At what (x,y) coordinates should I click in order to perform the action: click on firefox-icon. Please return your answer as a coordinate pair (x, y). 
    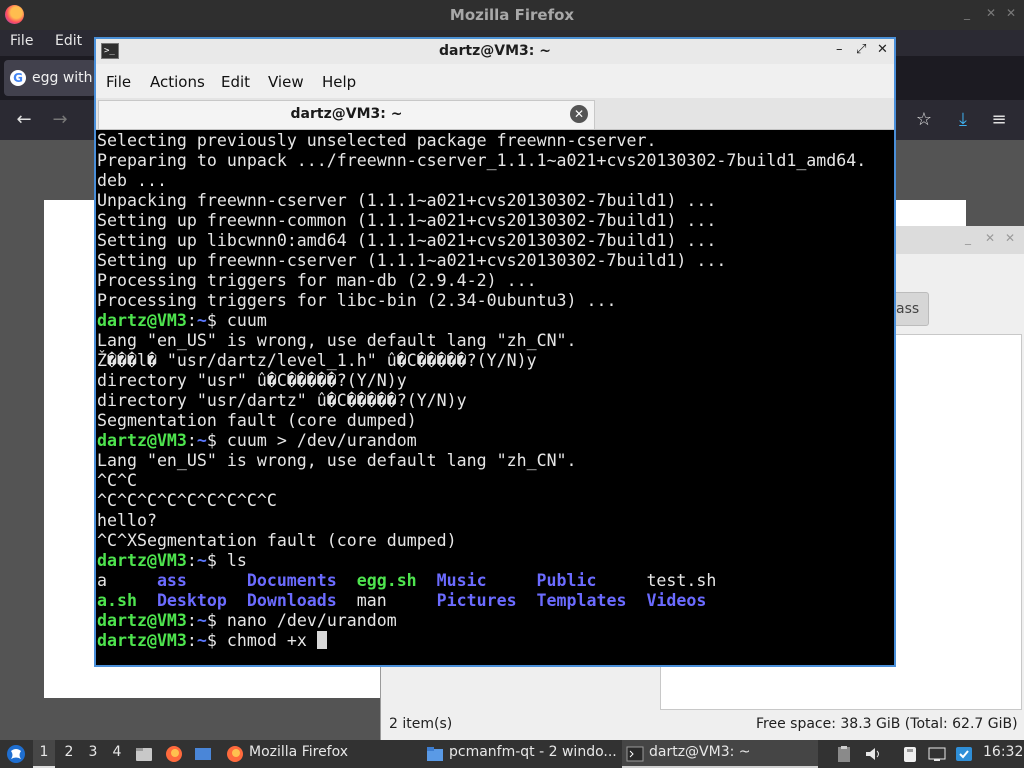
    Looking at the image, I should click on (235, 754).